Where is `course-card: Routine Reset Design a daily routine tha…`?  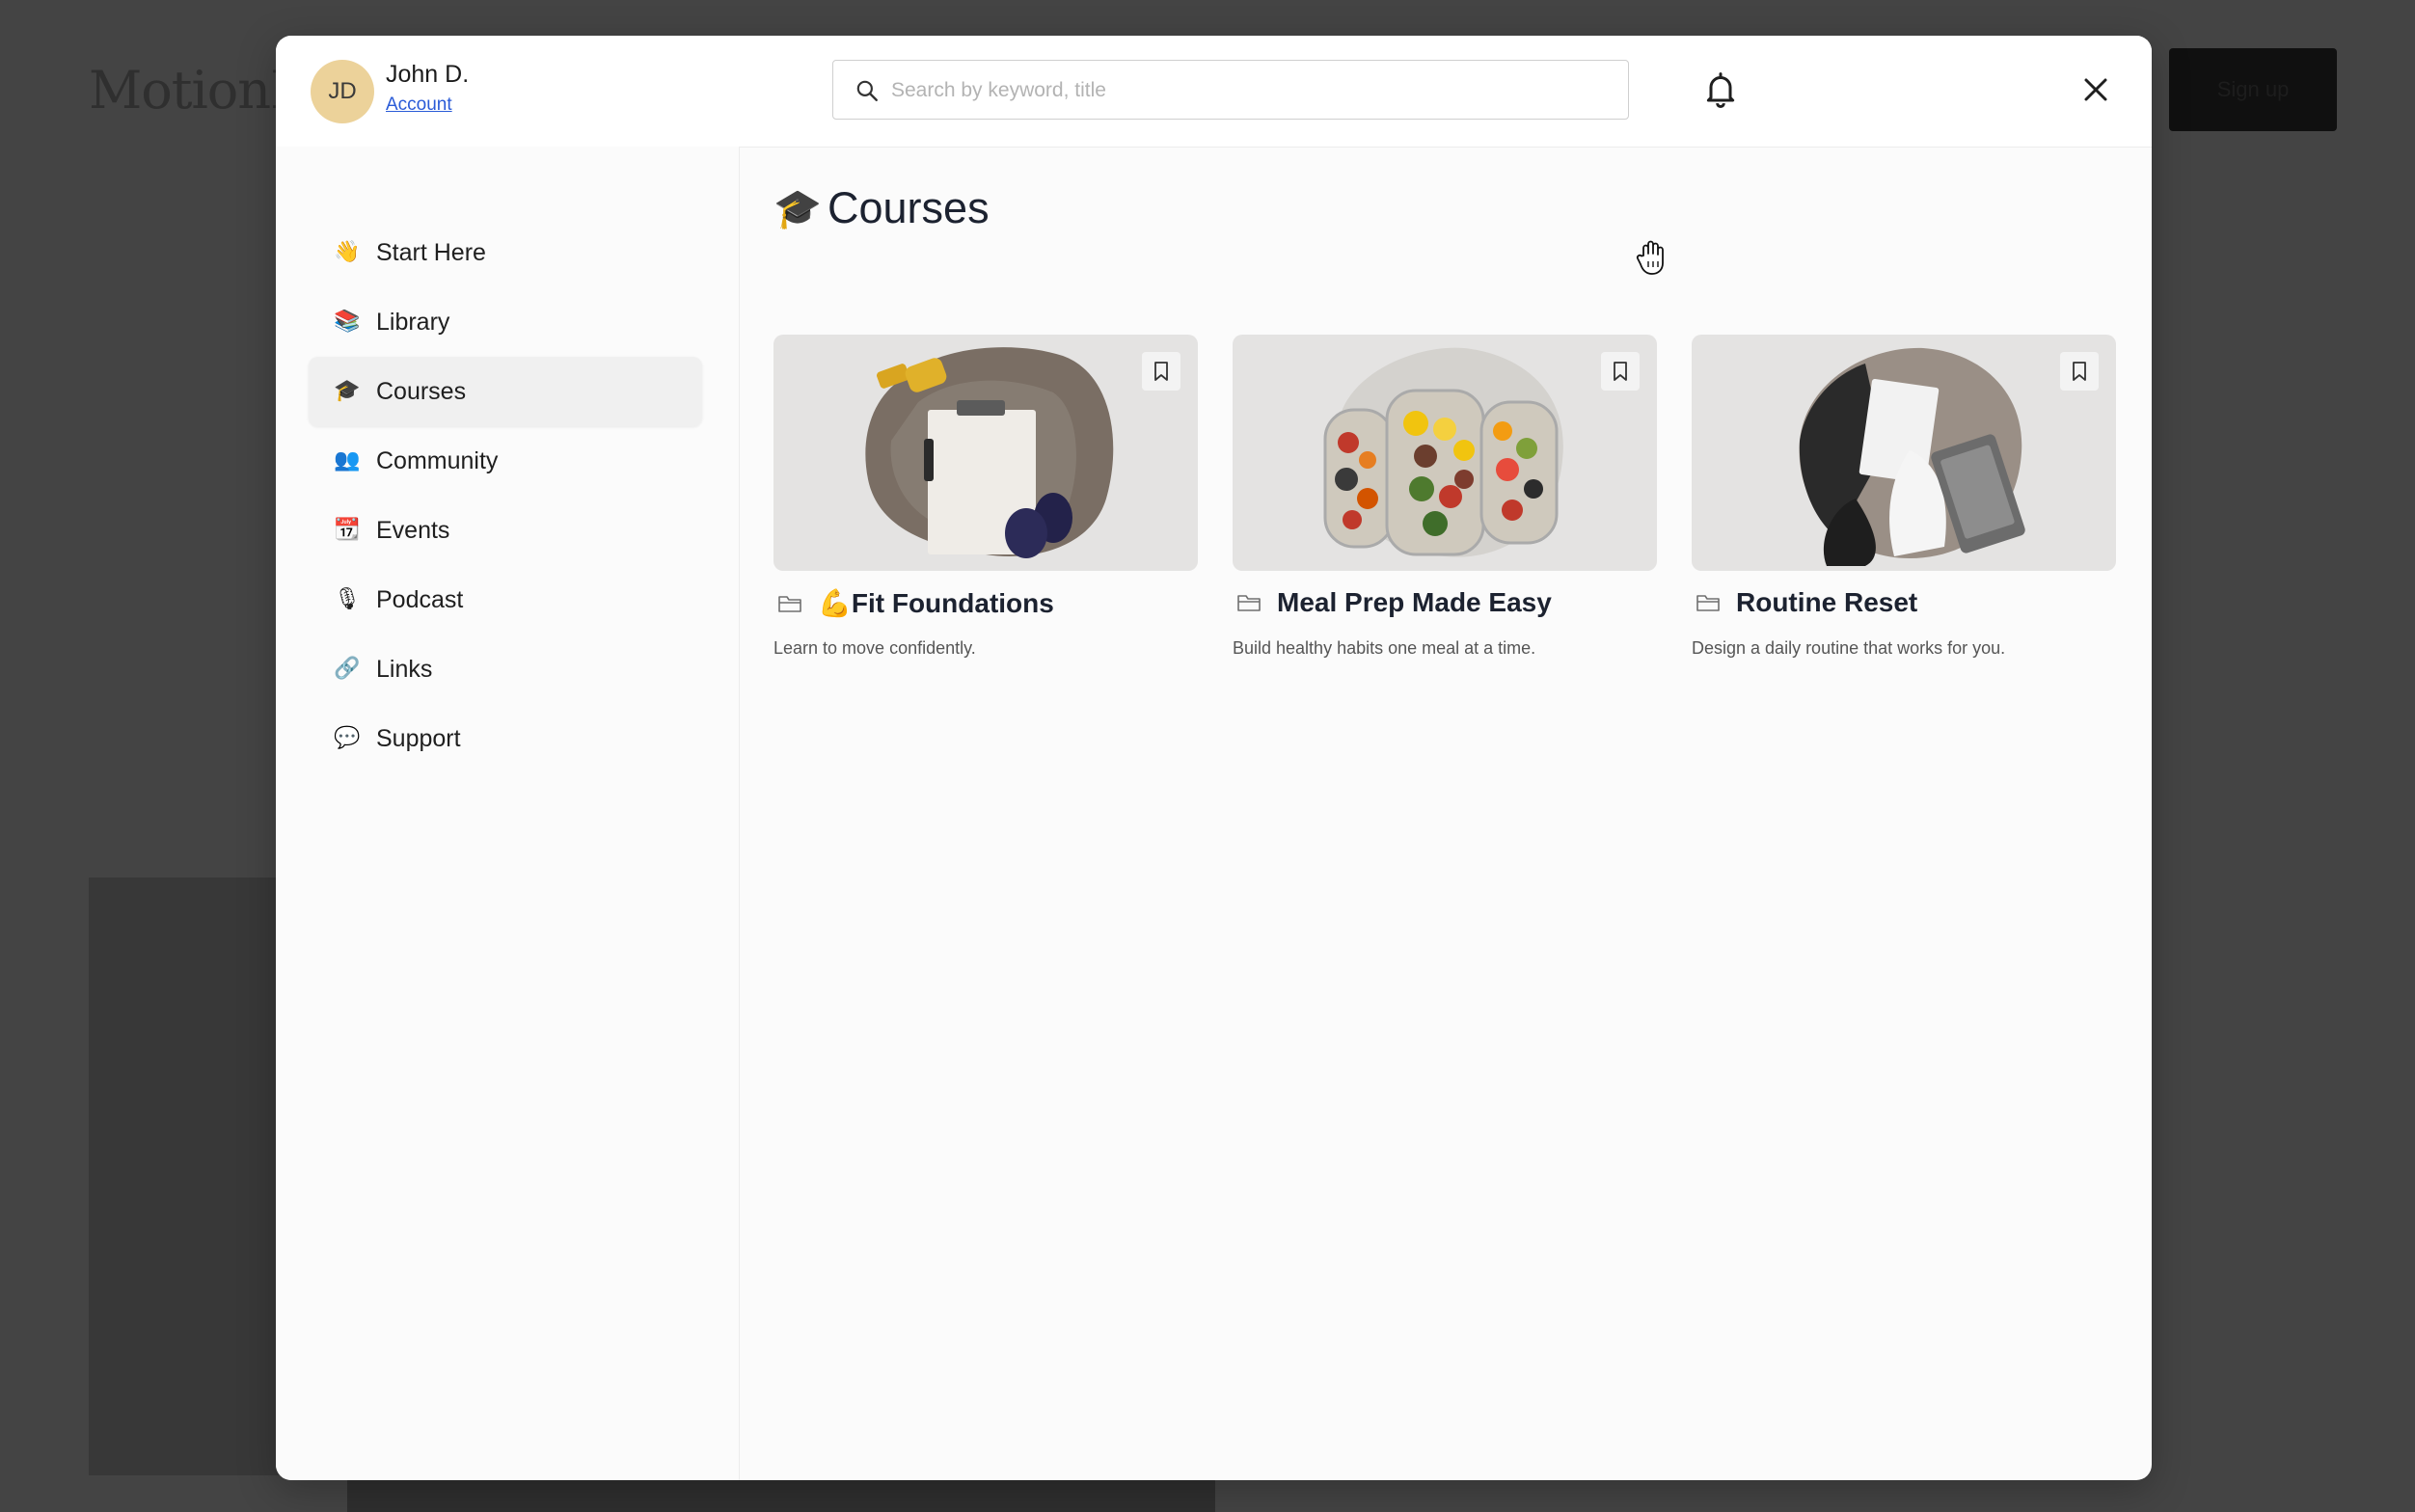
course-card: Routine Reset Design a daily routine tha… is located at coordinates (1904, 497).